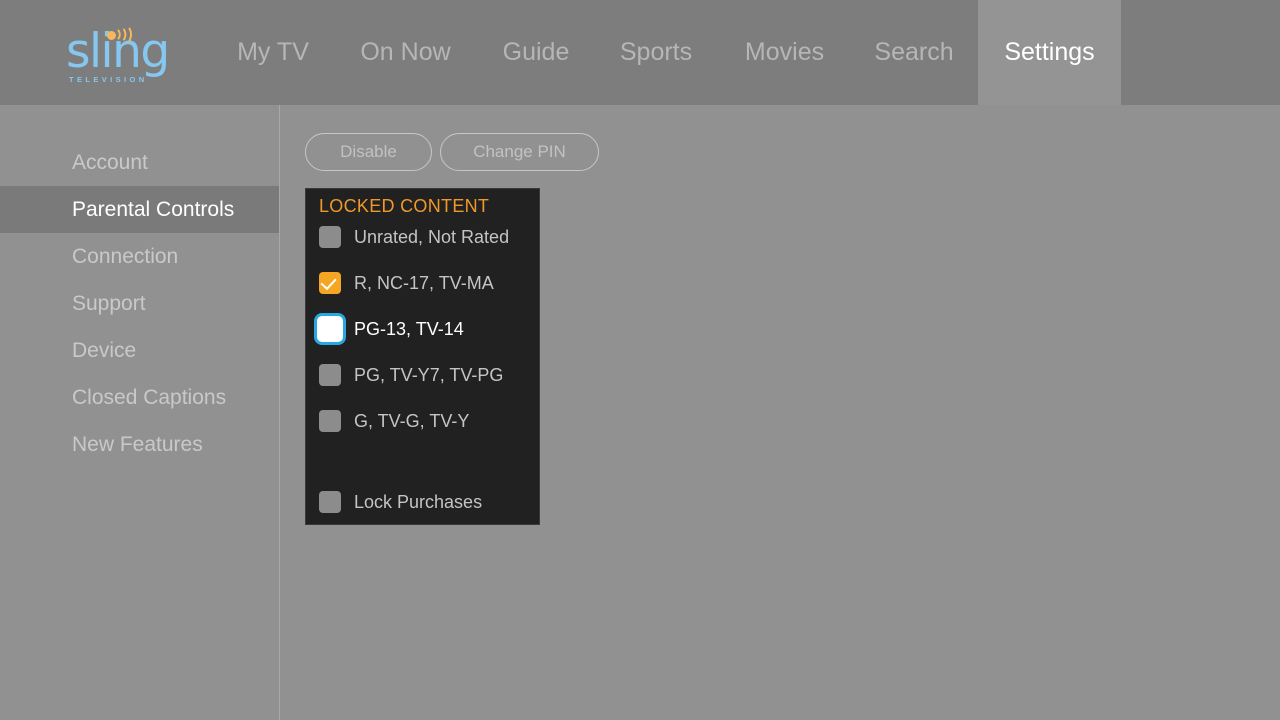  What do you see at coordinates (409, 328) in the screenshot?
I see `rating-label: PG-13, TV-14` at bounding box center [409, 328].